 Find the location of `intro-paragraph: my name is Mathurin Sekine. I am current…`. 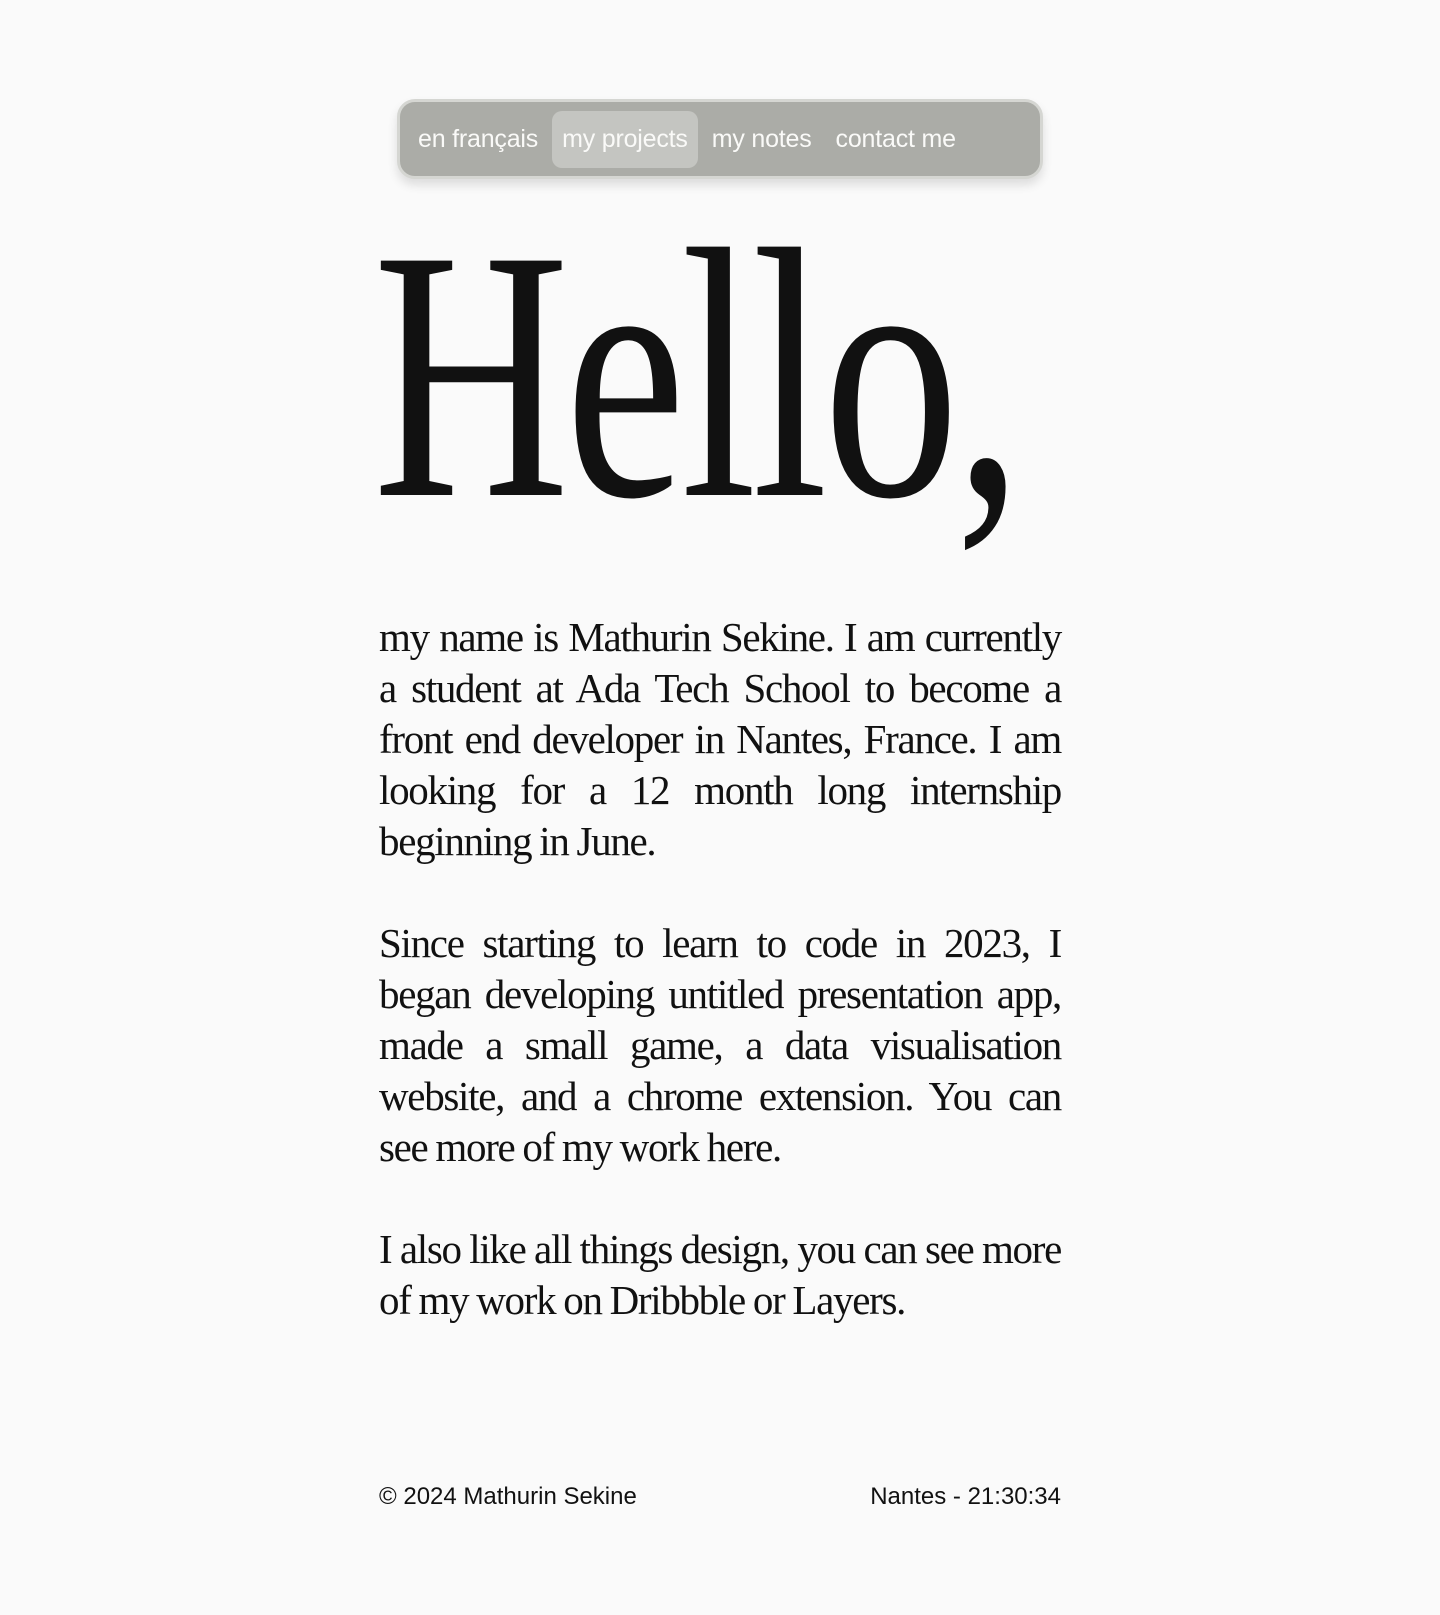

intro-paragraph: my name is Mathurin Sekine. I am current… is located at coordinates (720, 739).